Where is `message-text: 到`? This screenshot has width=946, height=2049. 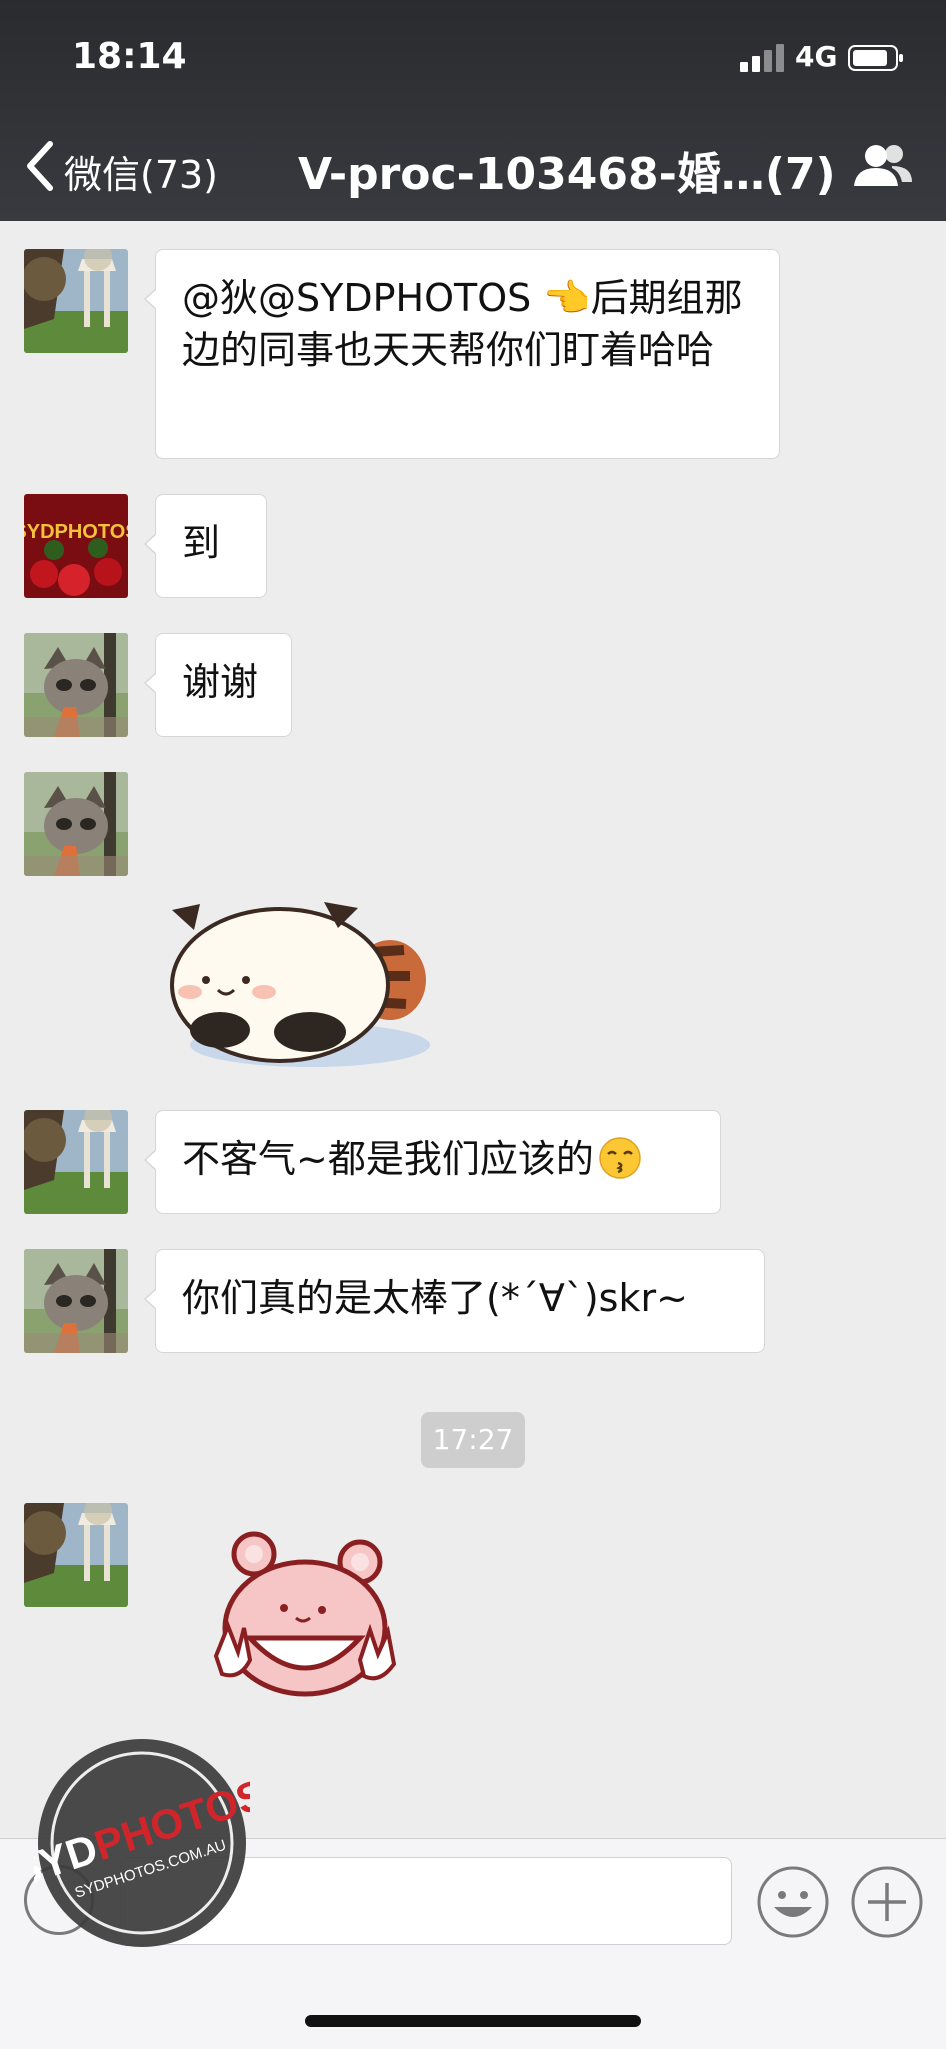 message-text: 到 is located at coordinates (201, 543).